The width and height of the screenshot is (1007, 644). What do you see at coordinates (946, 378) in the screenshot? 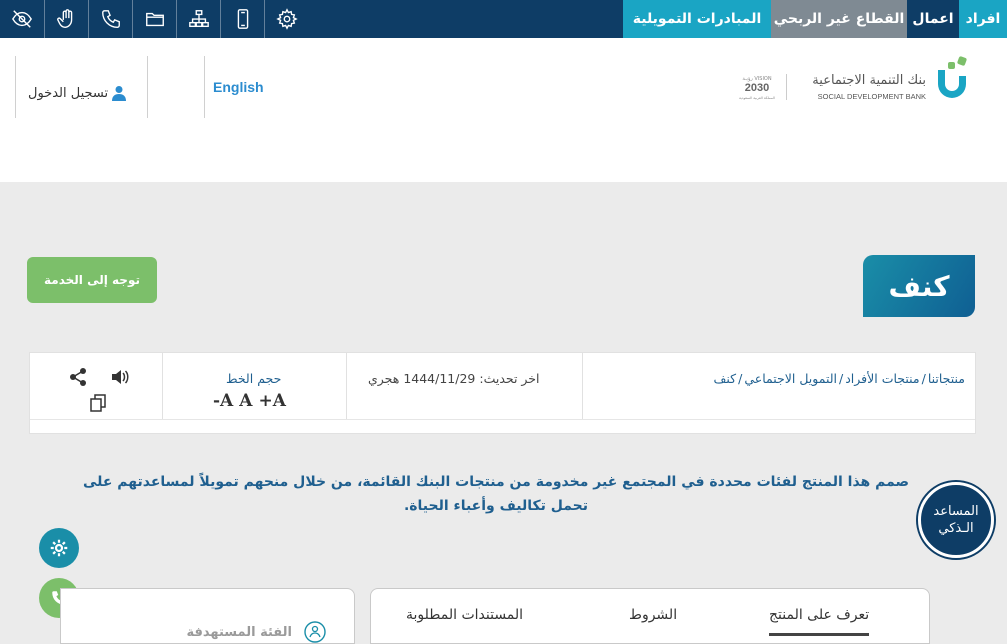
I see `breadcrumb-item: منتجاتنا` at bounding box center [946, 378].